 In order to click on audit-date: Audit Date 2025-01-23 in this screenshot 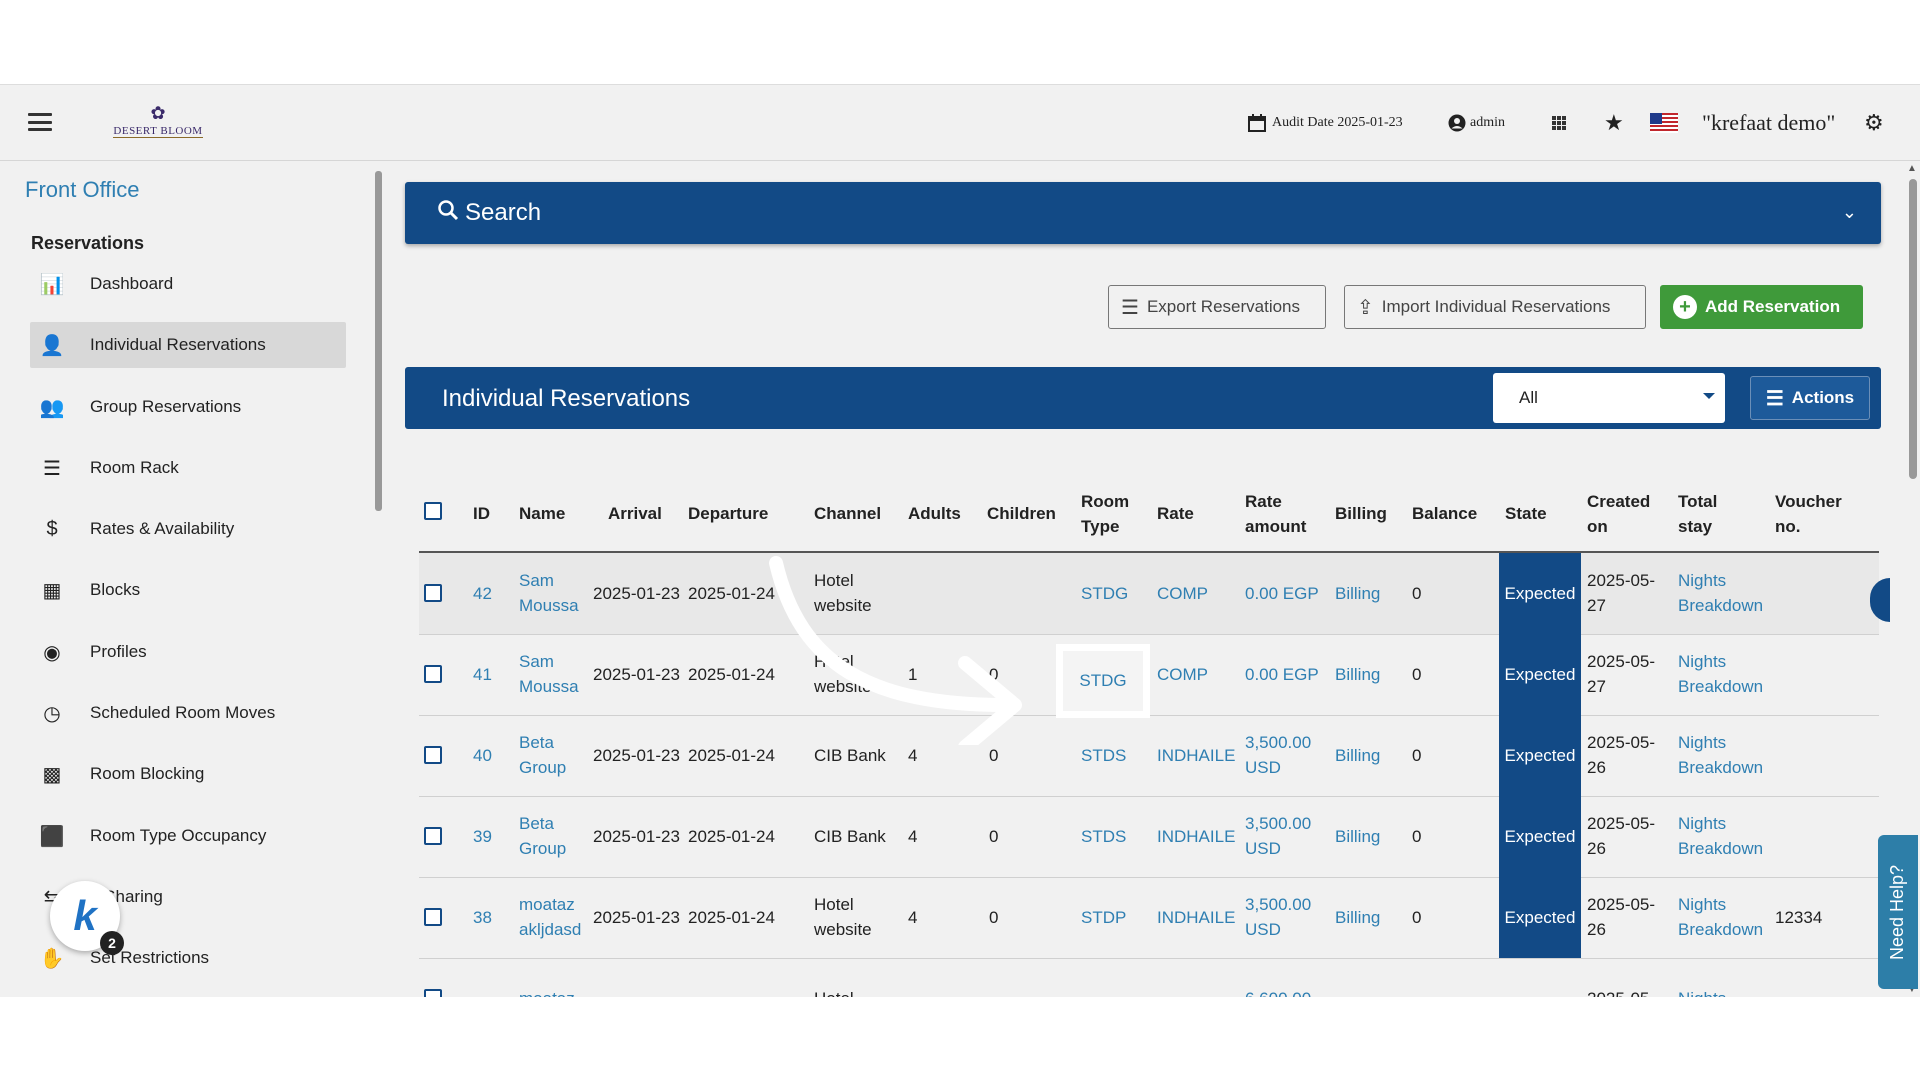, I will do `click(1325, 122)`.